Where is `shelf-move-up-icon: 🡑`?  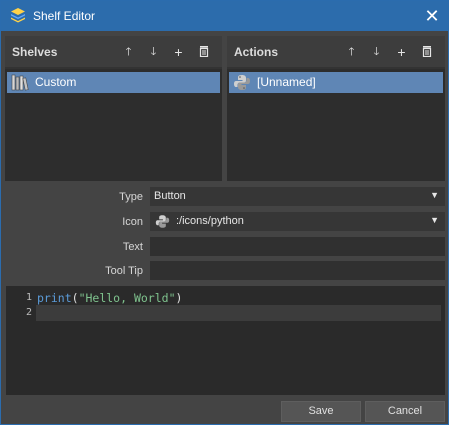
shelf-move-up-icon: 🡑 is located at coordinates (128, 52).